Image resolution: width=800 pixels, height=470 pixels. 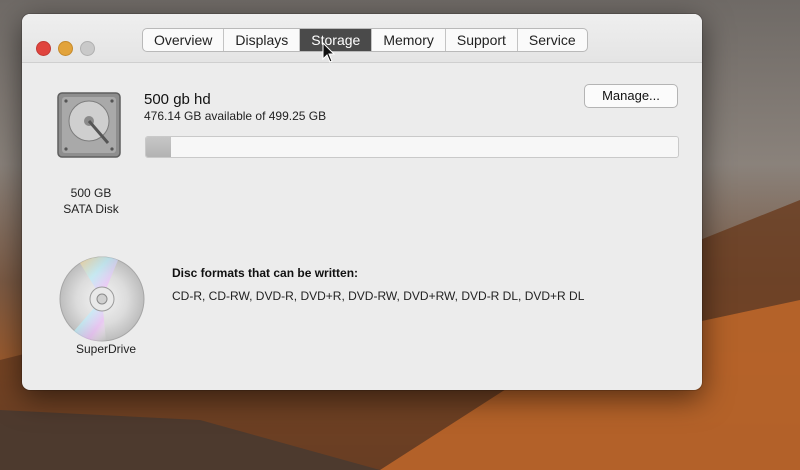 What do you see at coordinates (262, 40) in the screenshot?
I see `tab-displays: Displays` at bounding box center [262, 40].